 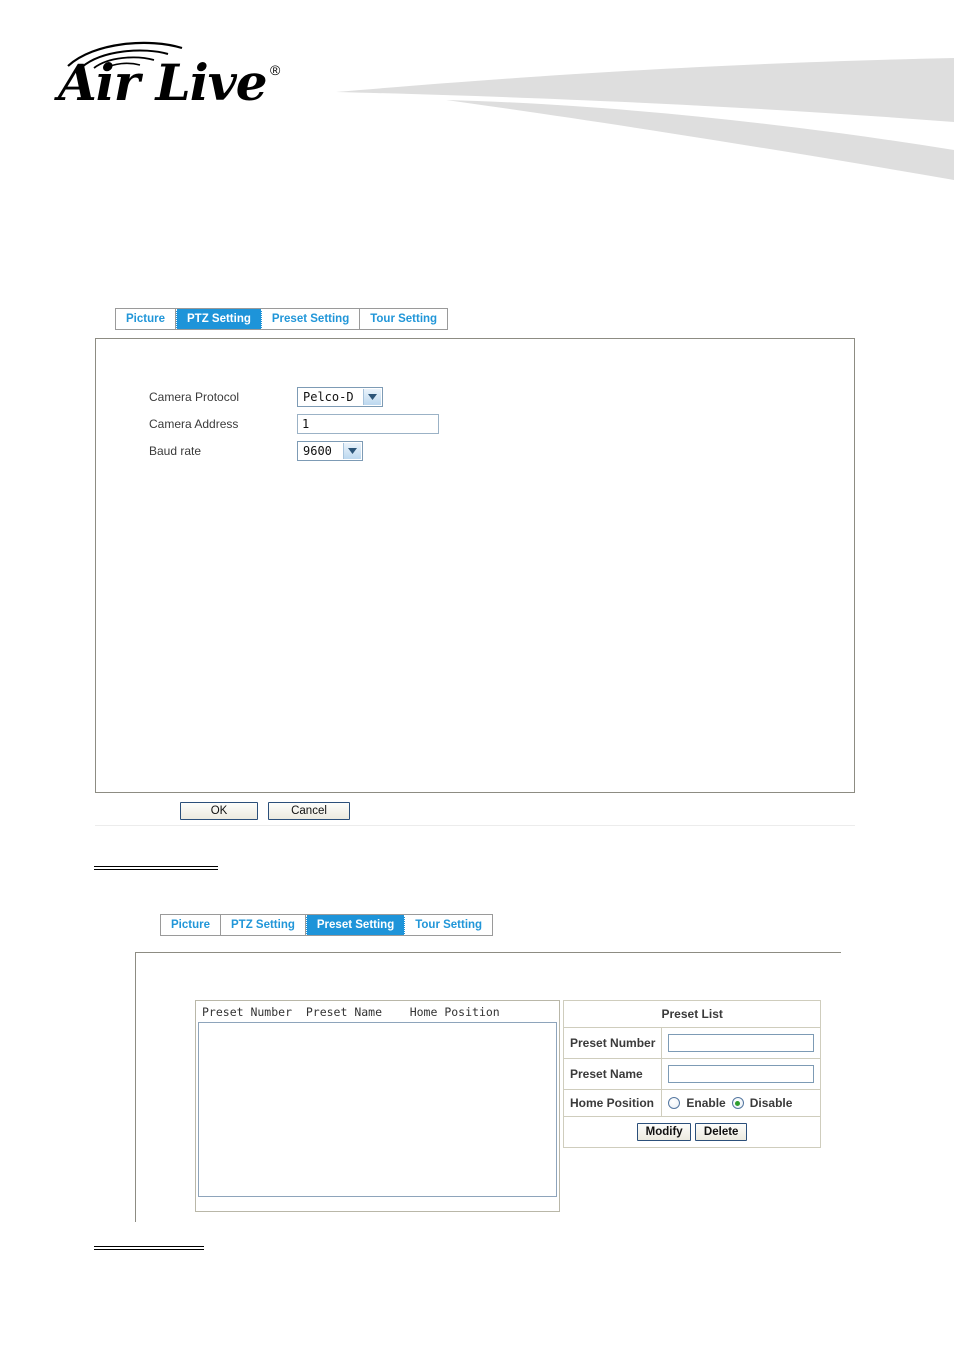 I want to click on camera-address-label: Camera Address, so click(x=194, y=424).